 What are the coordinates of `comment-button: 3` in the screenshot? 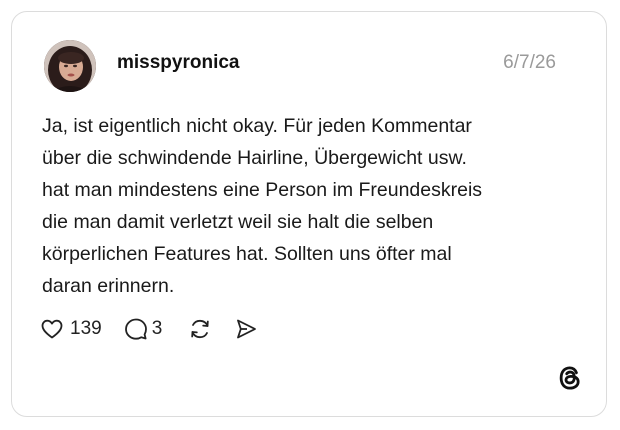 It's located at (143, 329).